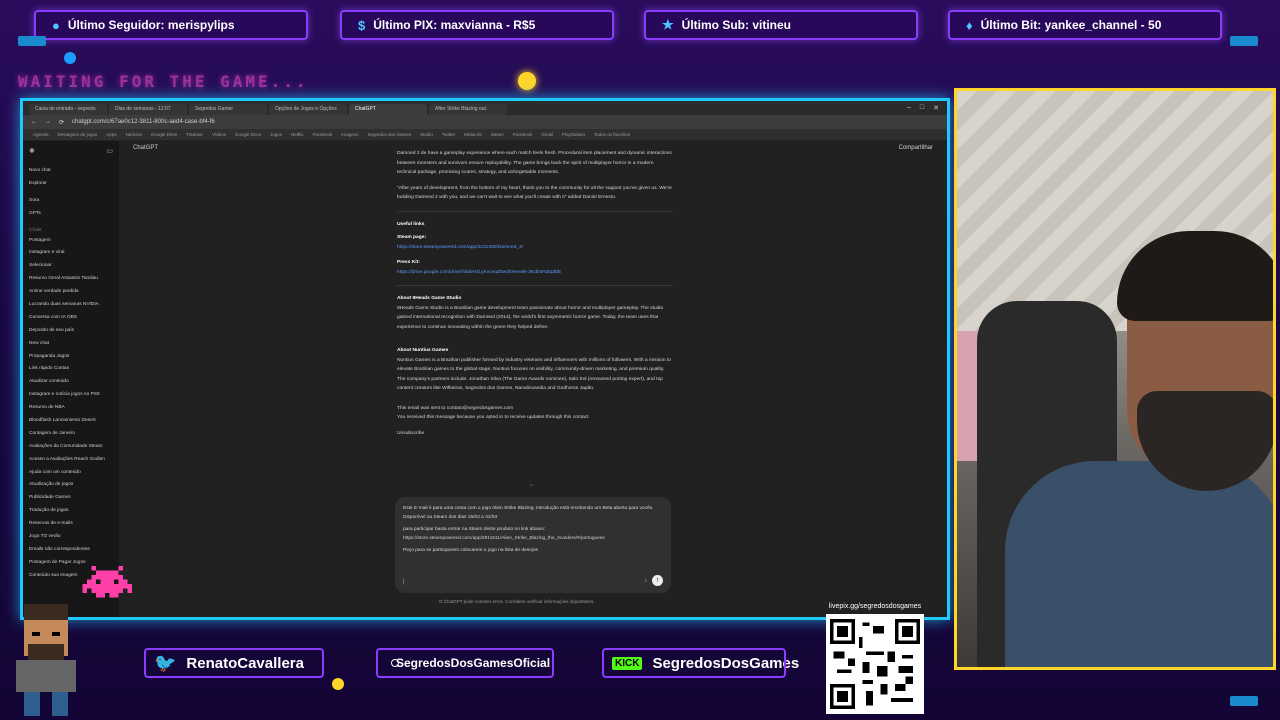 This screenshot has height=720, width=1280. I want to click on useful-links-heading: Useful links, so click(411, 224).